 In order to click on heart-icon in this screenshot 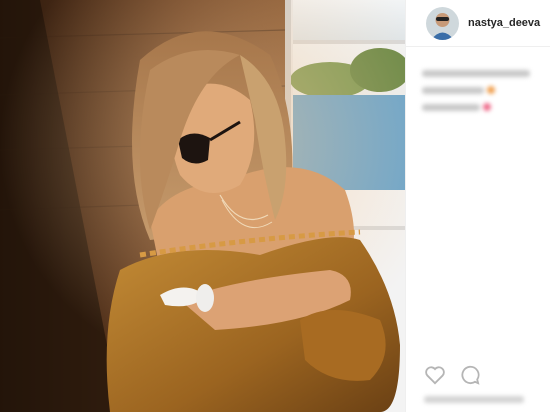, I will do `click(435, 375)`.